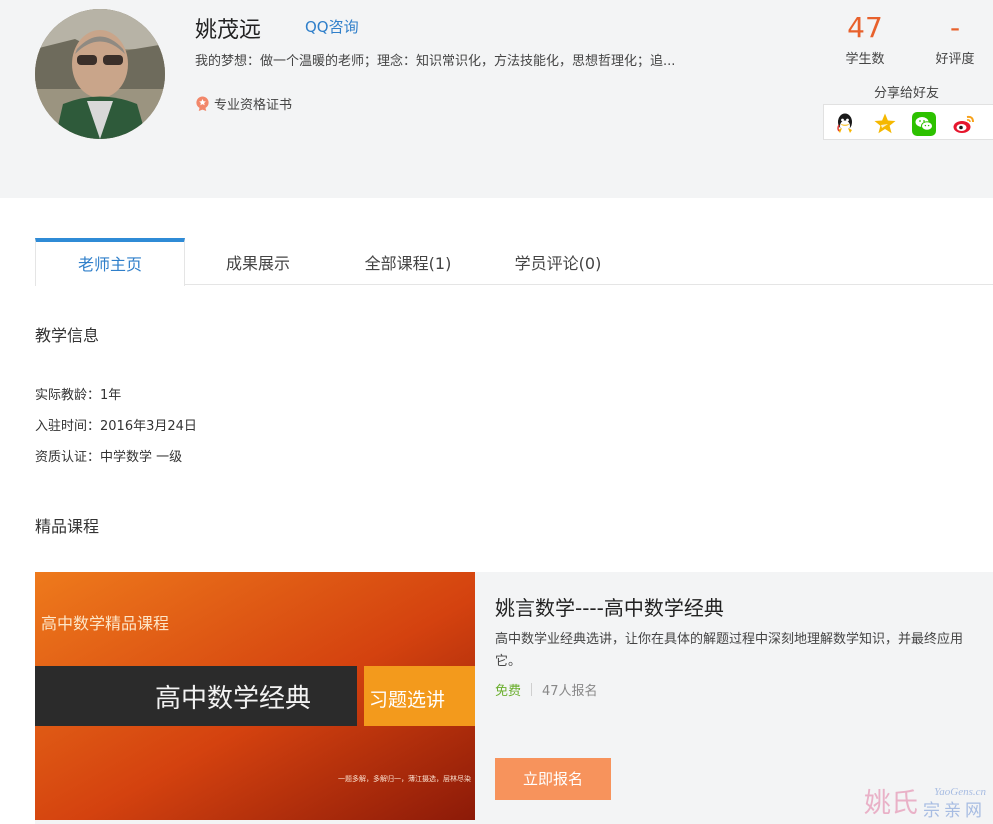 The height and width of the screenshot is (824, 993). I want to click on teaching-info-title: 教学信息, so click(67, 335).